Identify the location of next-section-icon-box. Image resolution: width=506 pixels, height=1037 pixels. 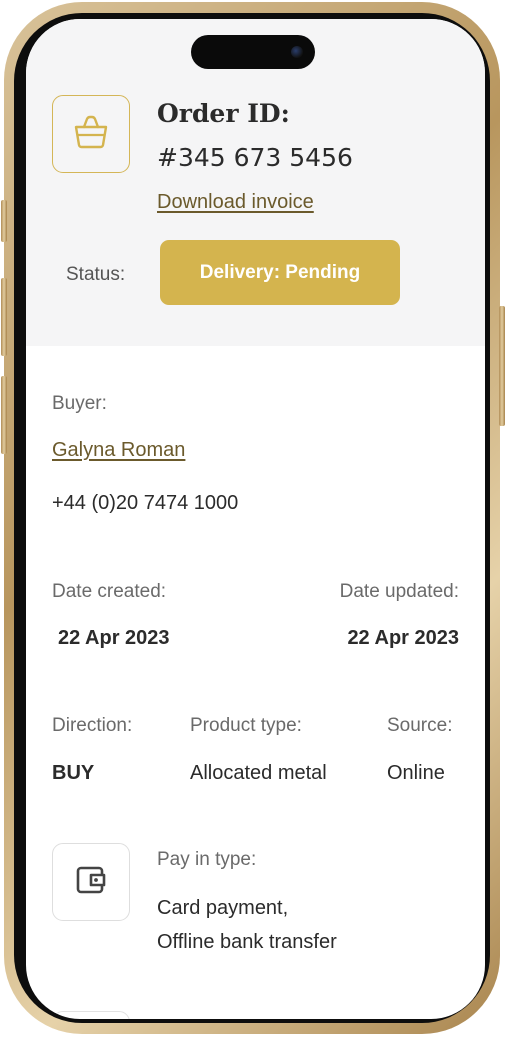
(91, 1015).